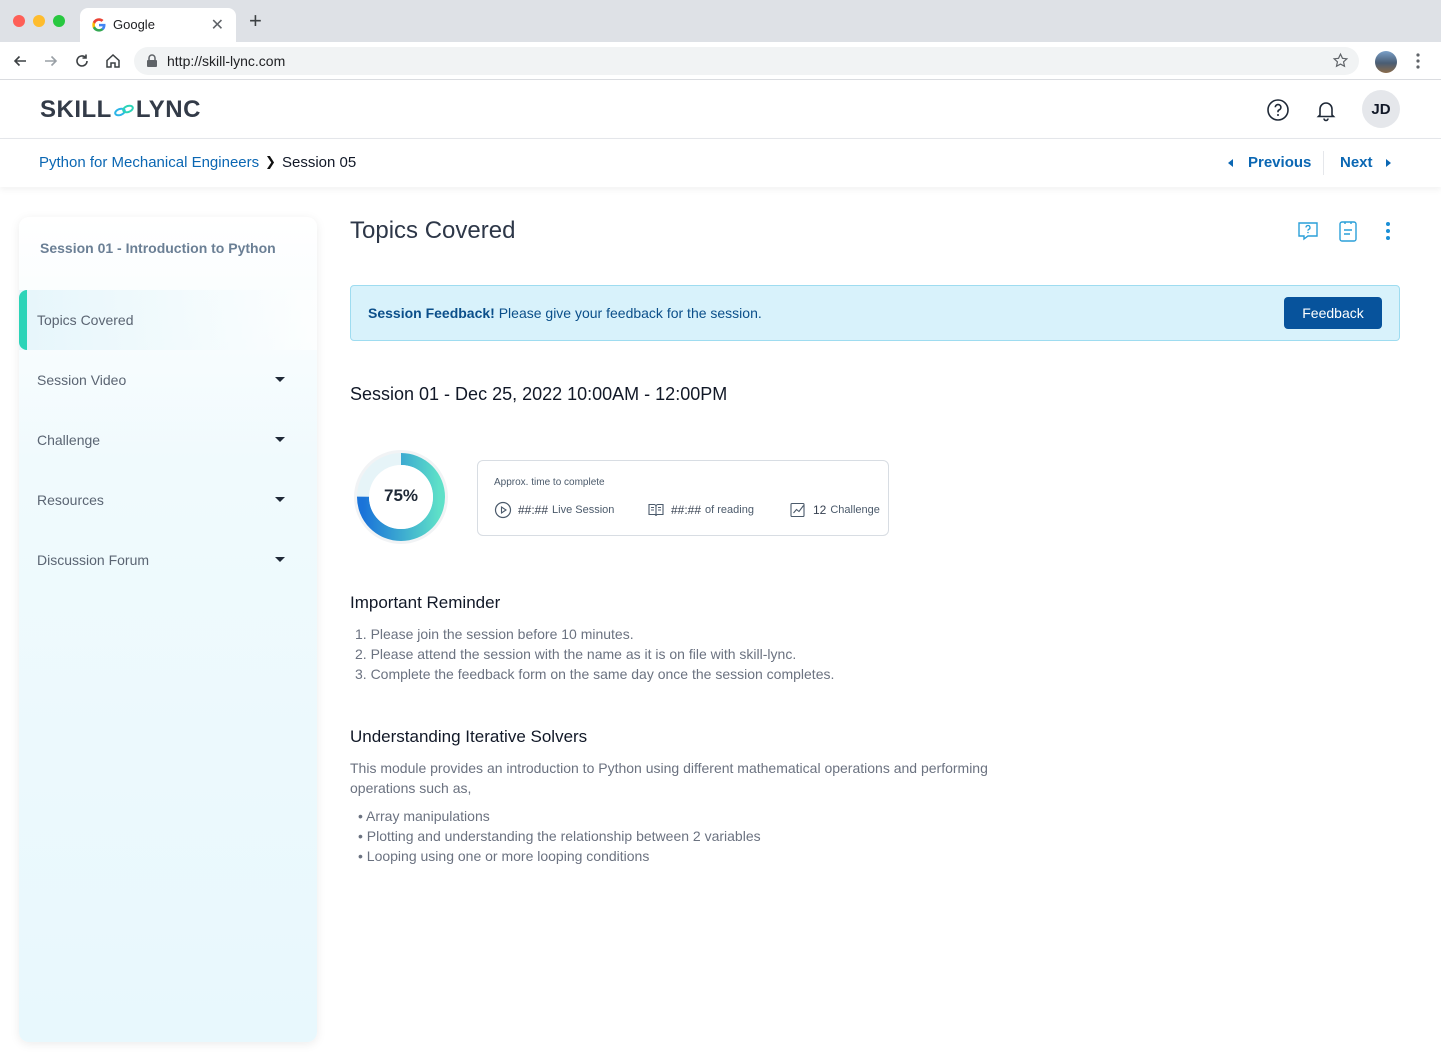 The height and width of the screenshot is (1055, 1441). I want to click on stat-unit: Live Session, so click(583, 510).